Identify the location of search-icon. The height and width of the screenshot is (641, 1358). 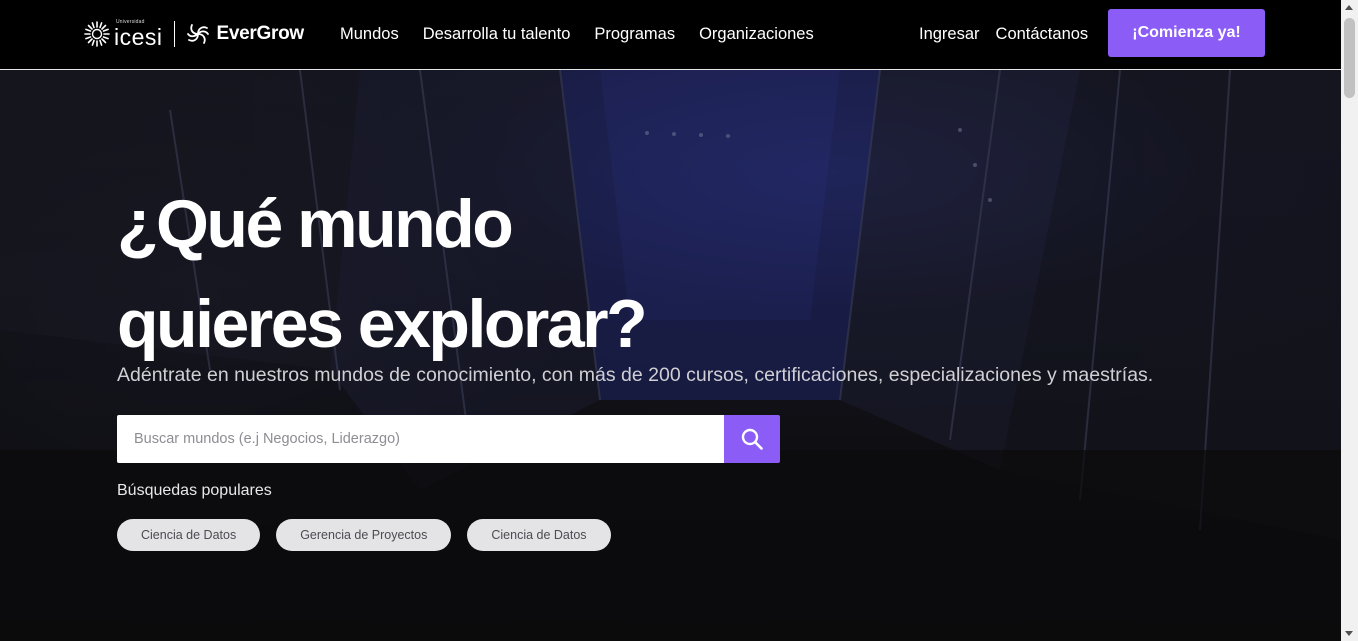
(752, 439).